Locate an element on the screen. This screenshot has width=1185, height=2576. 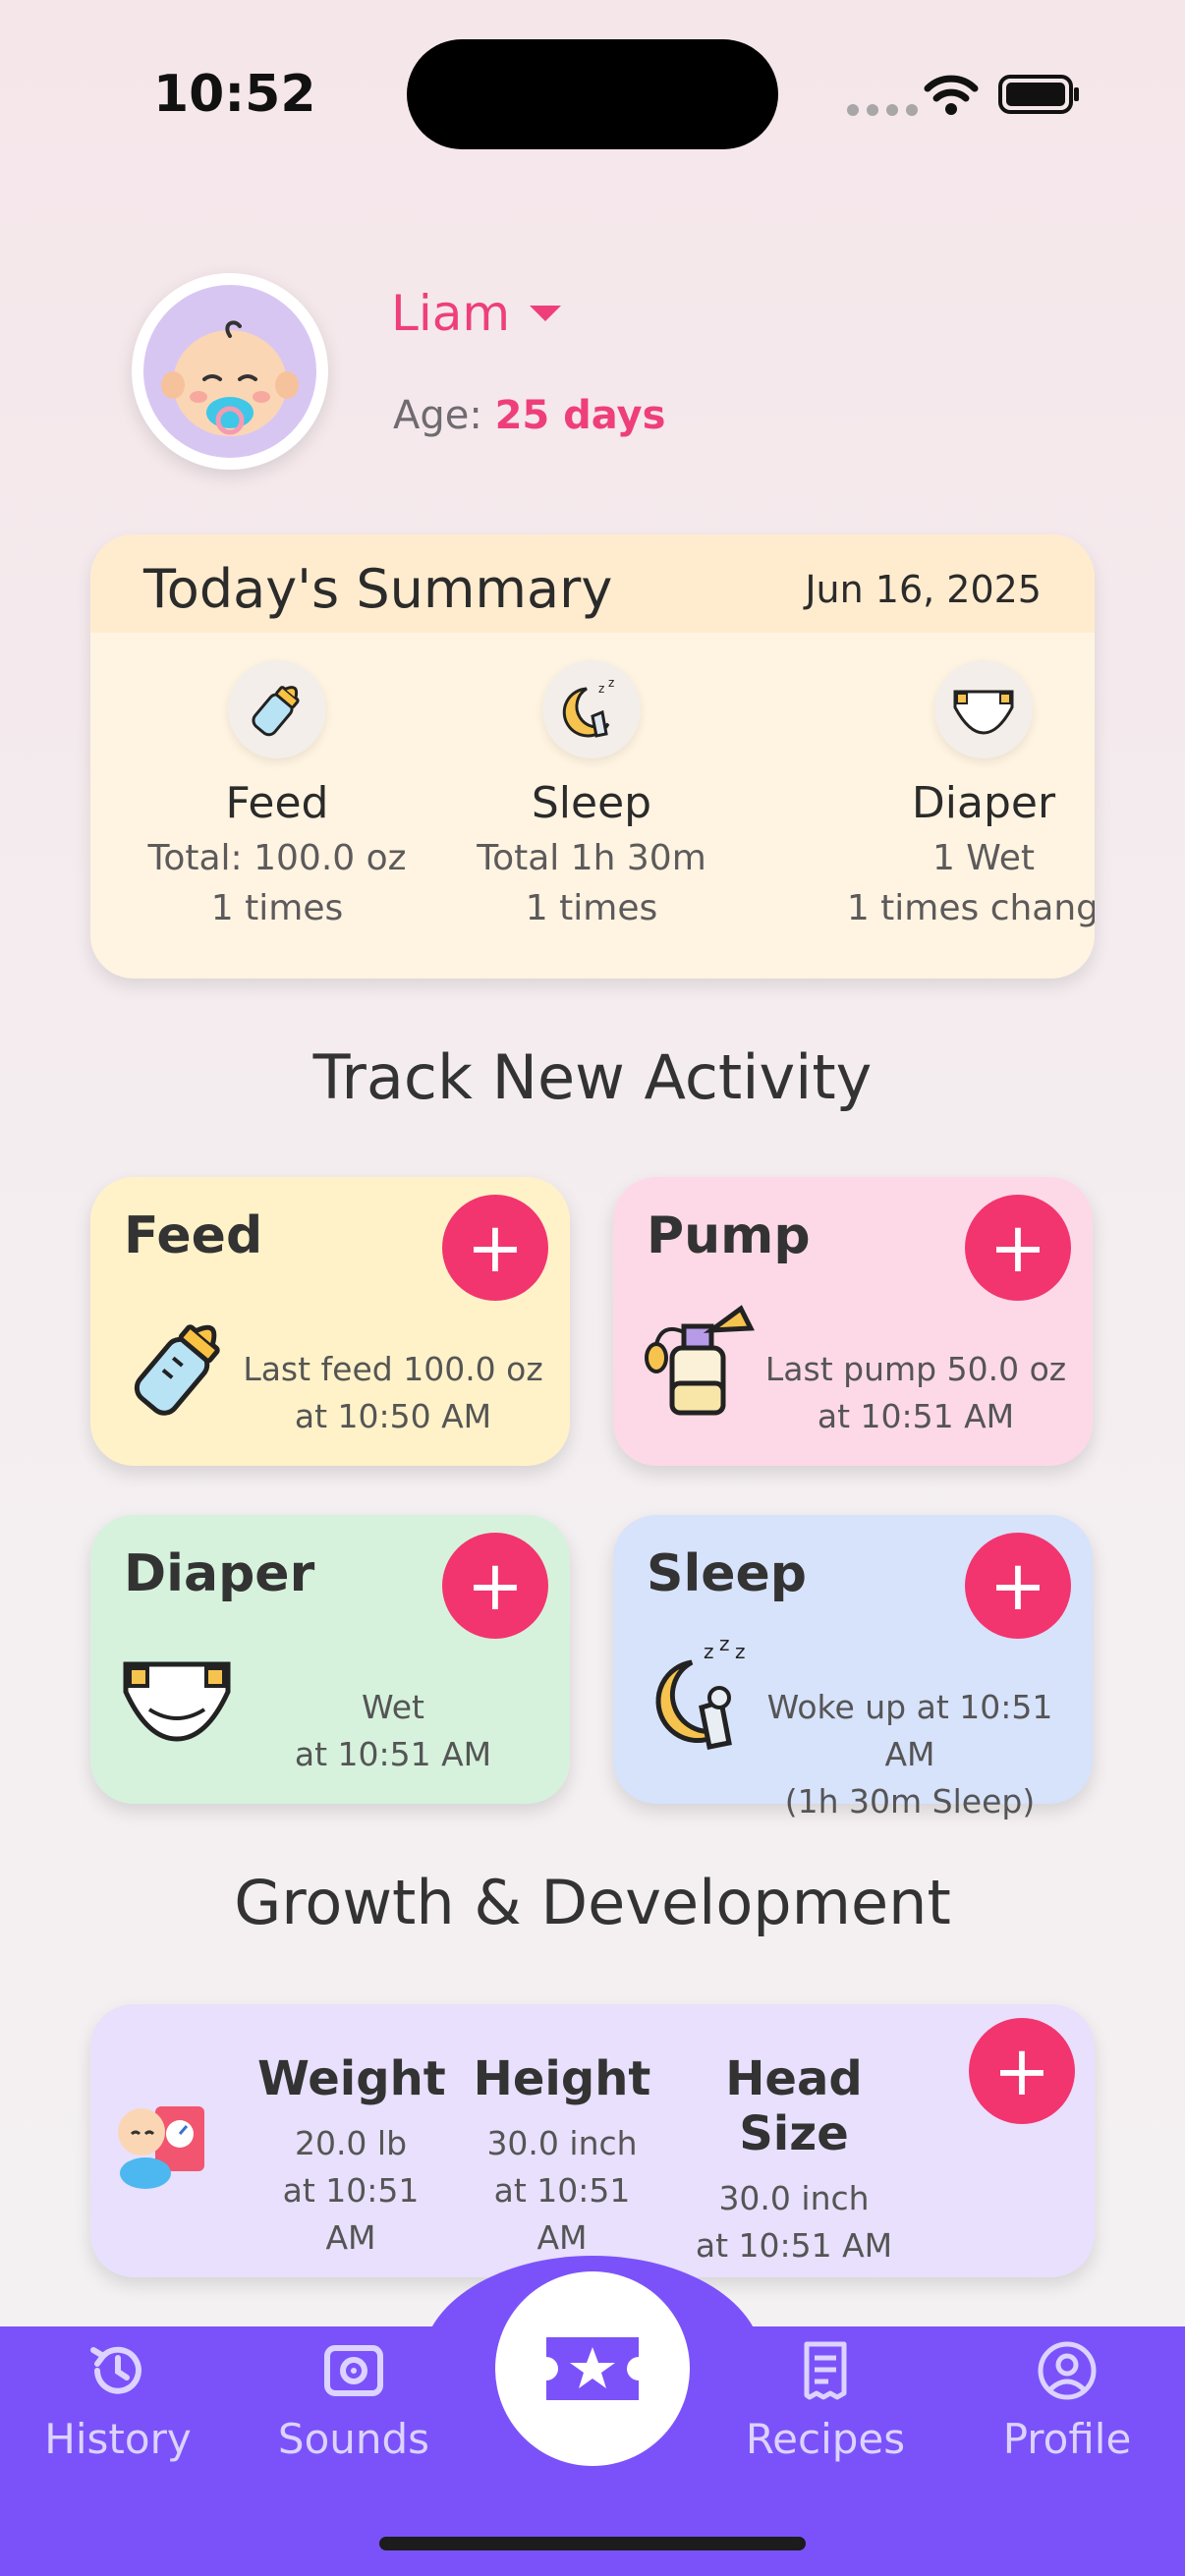
pump-last-amount: Last pump 50.0 oz is located at coordinates (916, 1369).